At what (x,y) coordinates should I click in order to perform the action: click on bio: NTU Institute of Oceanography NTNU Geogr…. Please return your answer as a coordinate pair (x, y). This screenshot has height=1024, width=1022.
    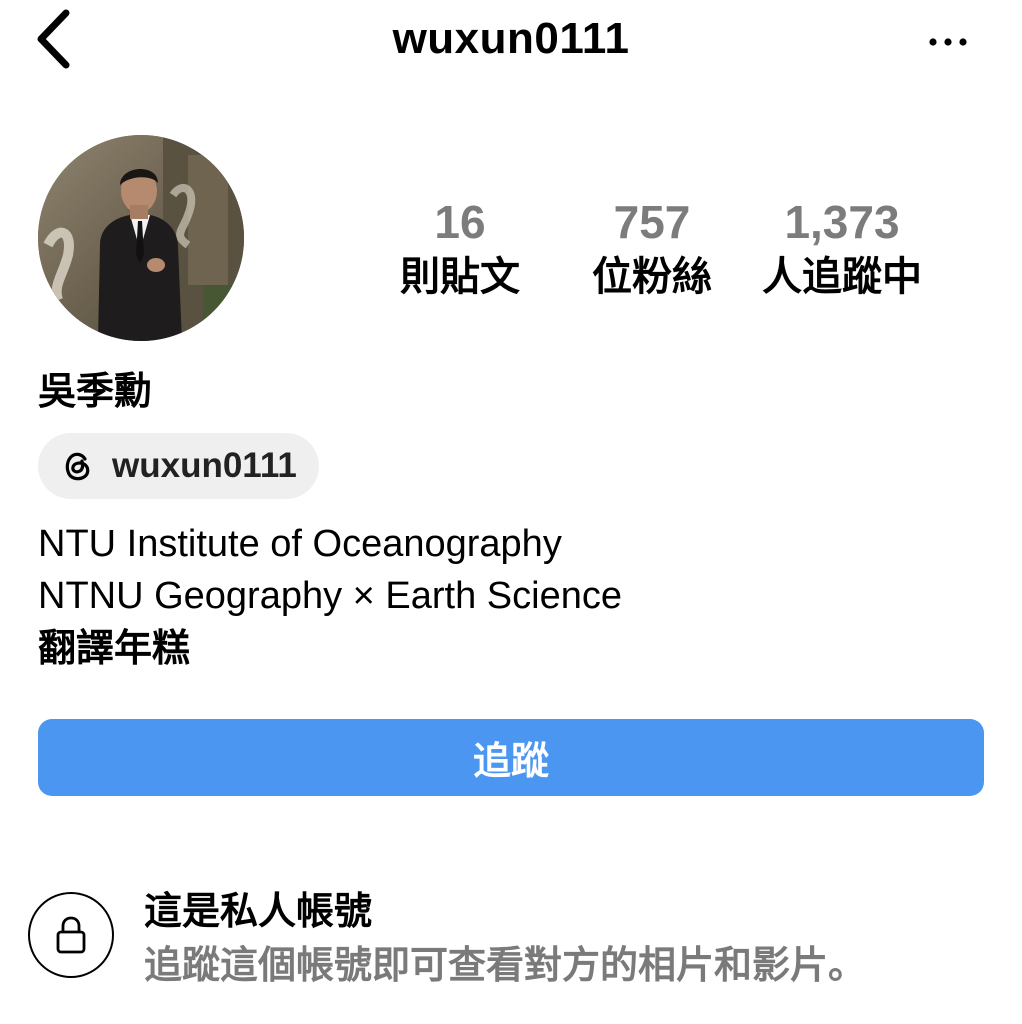
    Looking at the image, I should click on (330, 596).